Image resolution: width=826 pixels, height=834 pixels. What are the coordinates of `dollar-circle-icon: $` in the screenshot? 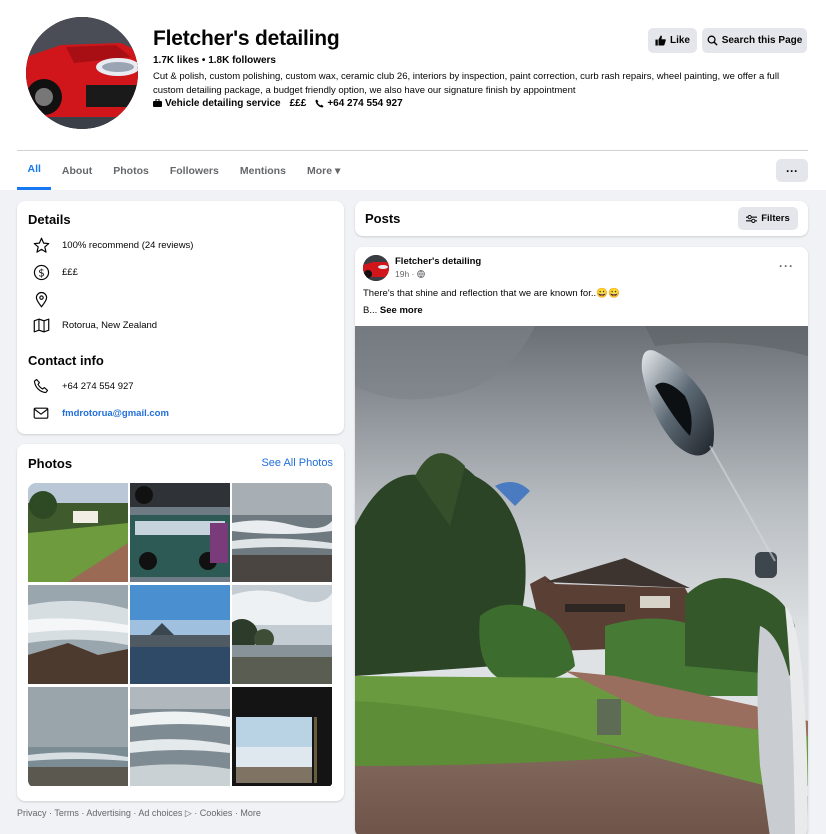 It's located at (41, 272).